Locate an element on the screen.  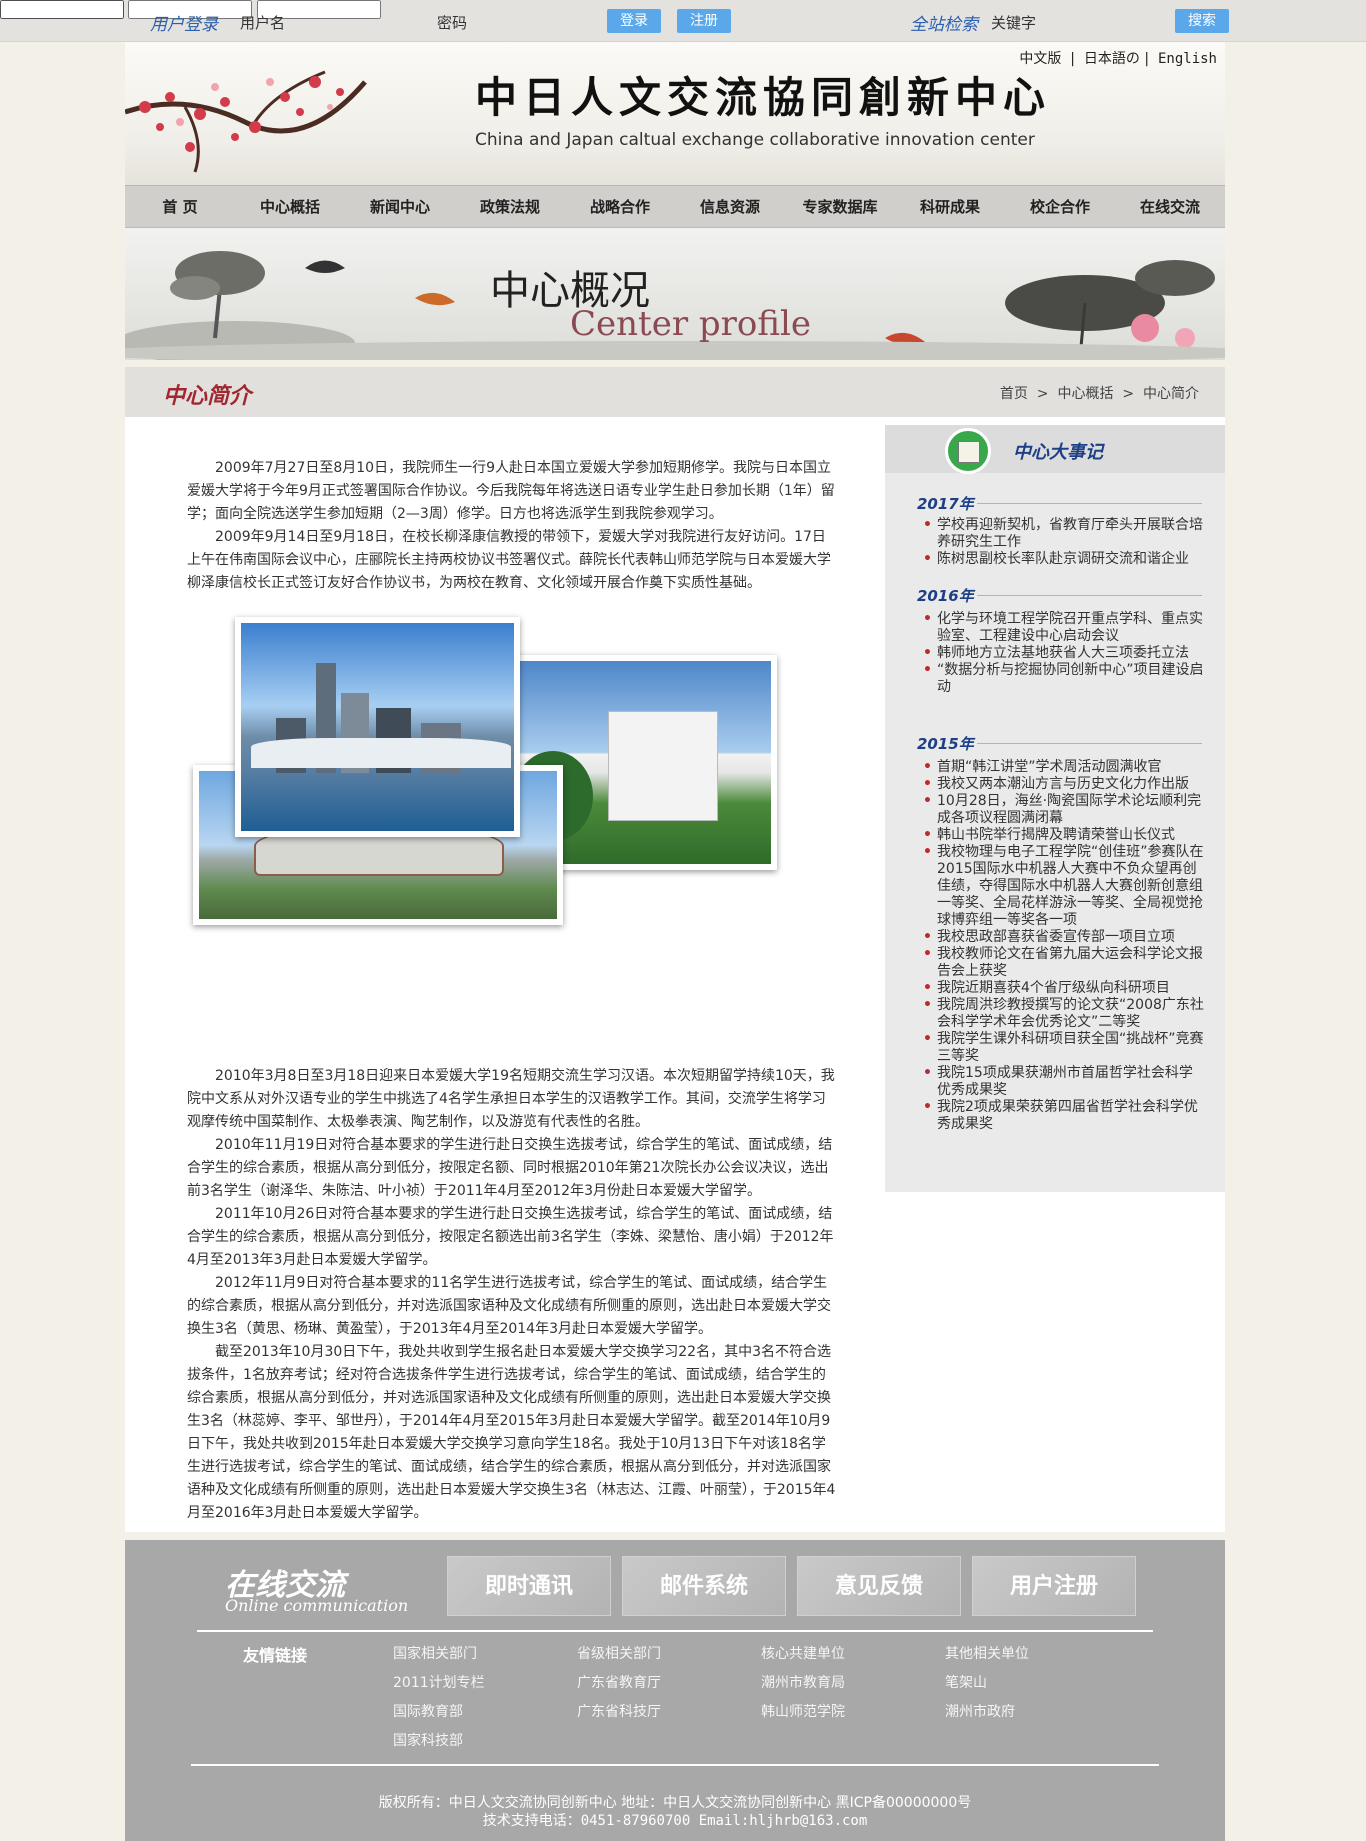
site-title-cn: 中日人文交流協同創新中心 is located at coordinates (763, 97).